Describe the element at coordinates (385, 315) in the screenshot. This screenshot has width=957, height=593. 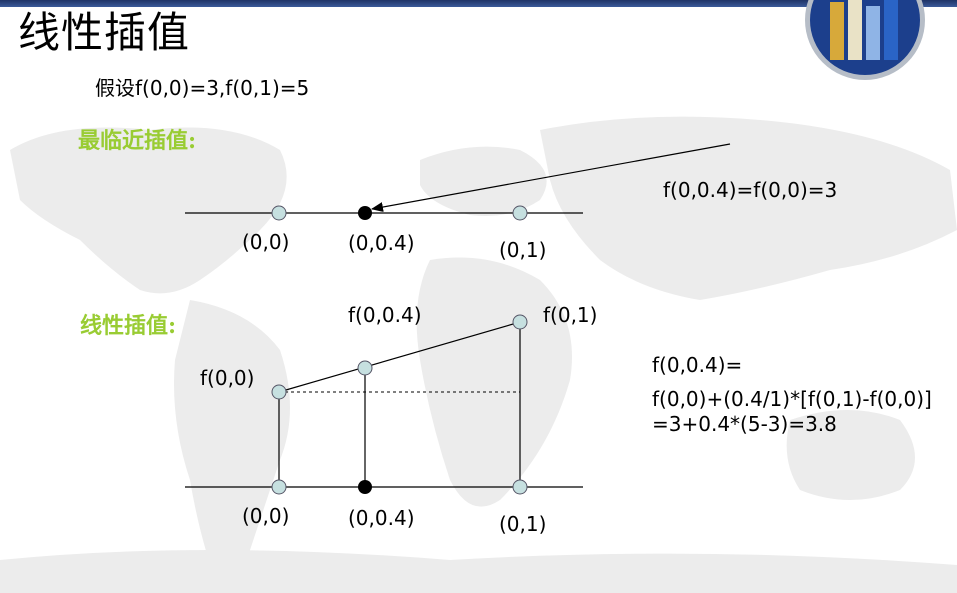
I see `linear-label-fmid: f(0,0.4)` at that location.